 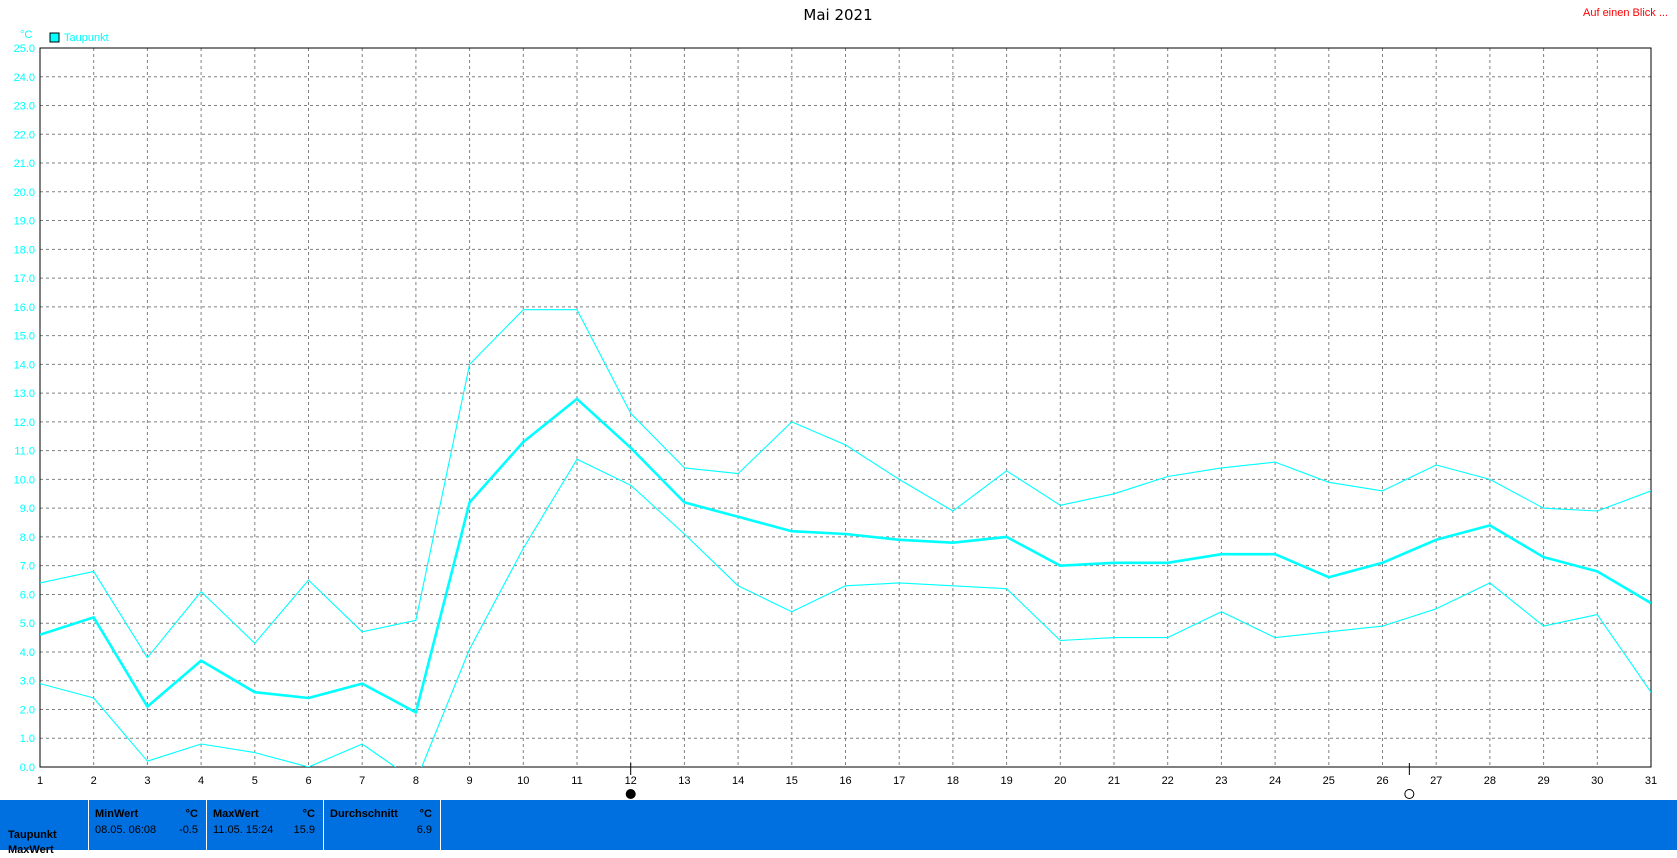 I want to click on y-tick-label: 12.0, so click(x=24, y=423).